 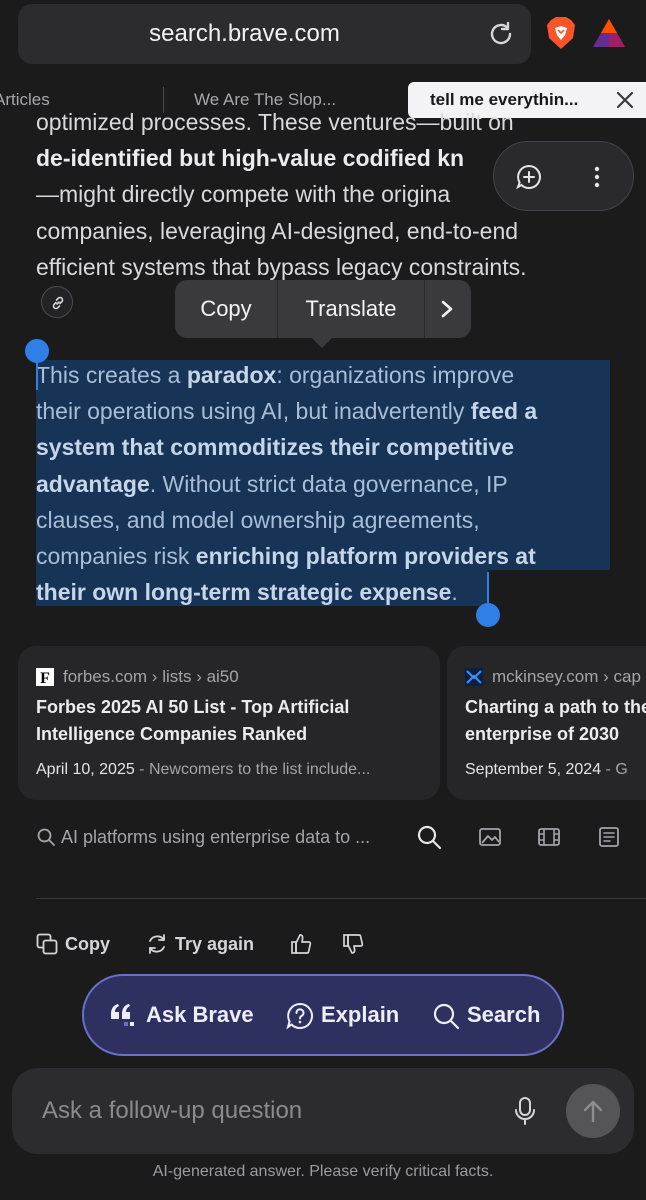 I want to click on try-again-button: Try again, so click(x=203, y=944).